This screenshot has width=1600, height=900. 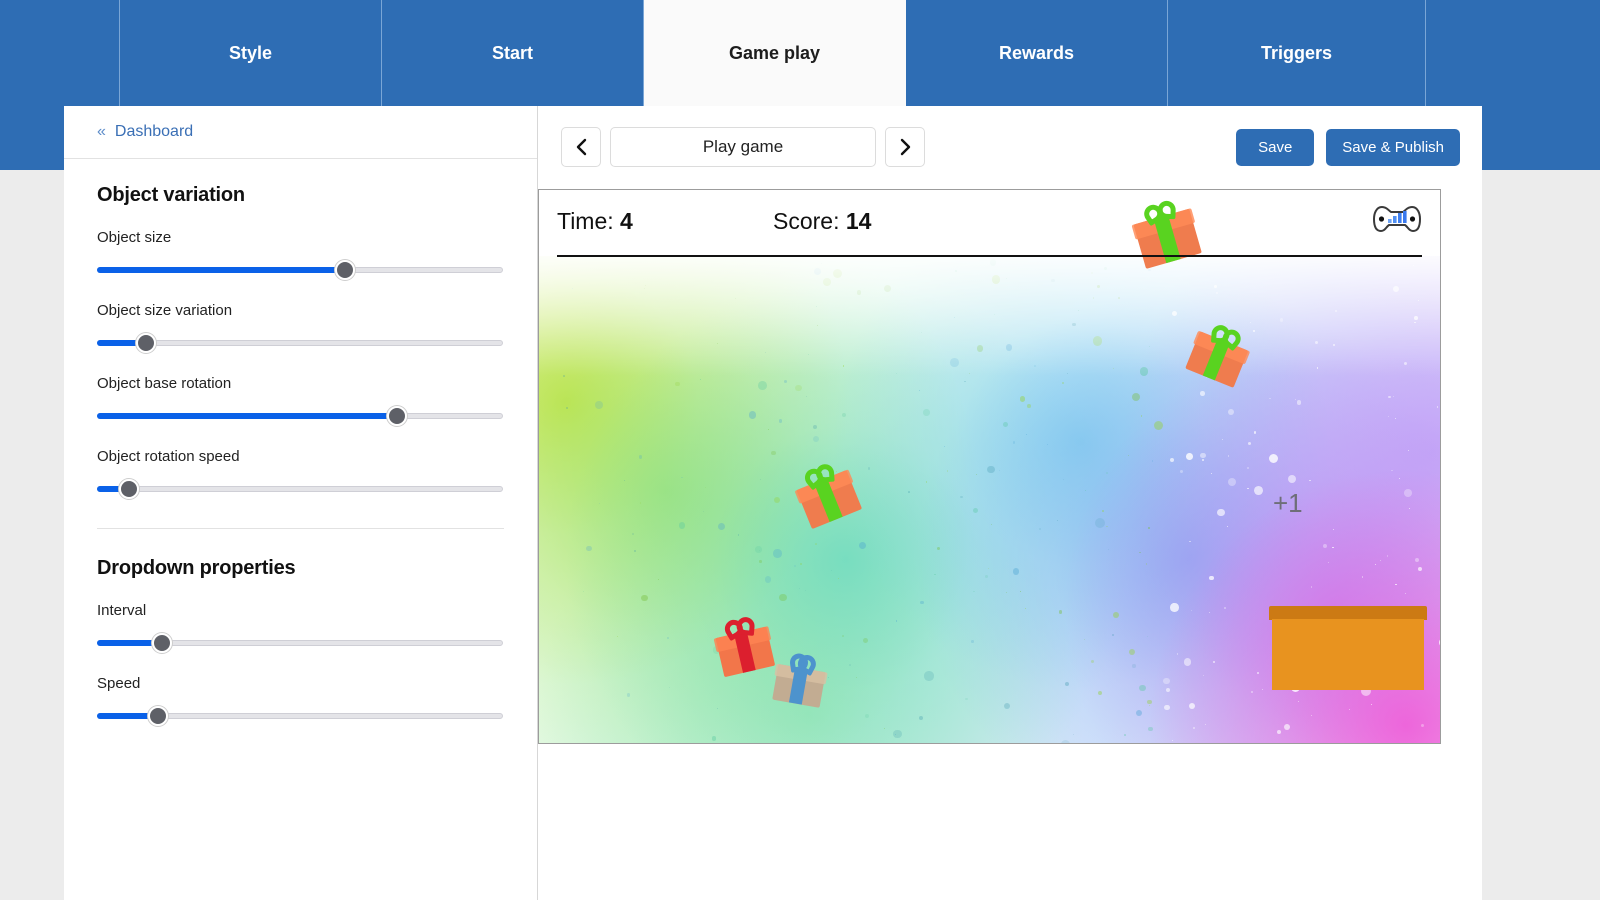 I want to click on control-next-partial, so click(x=300, y=756).